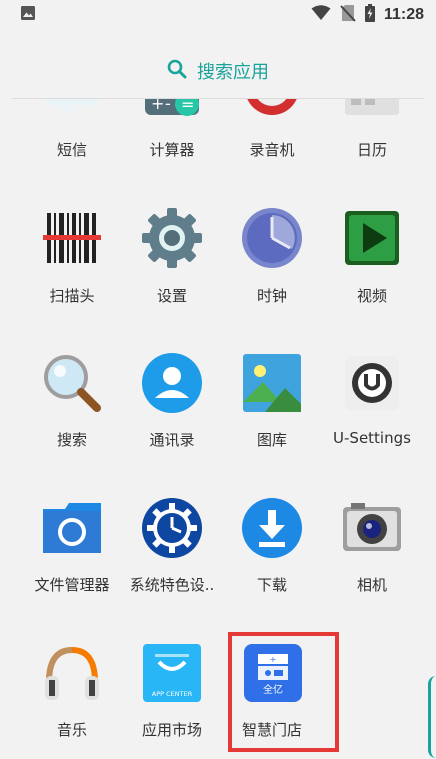 Image resolution: width=436 pixels, height=759 pixels. I want to click on no-sim-icon, so click(348, 15).